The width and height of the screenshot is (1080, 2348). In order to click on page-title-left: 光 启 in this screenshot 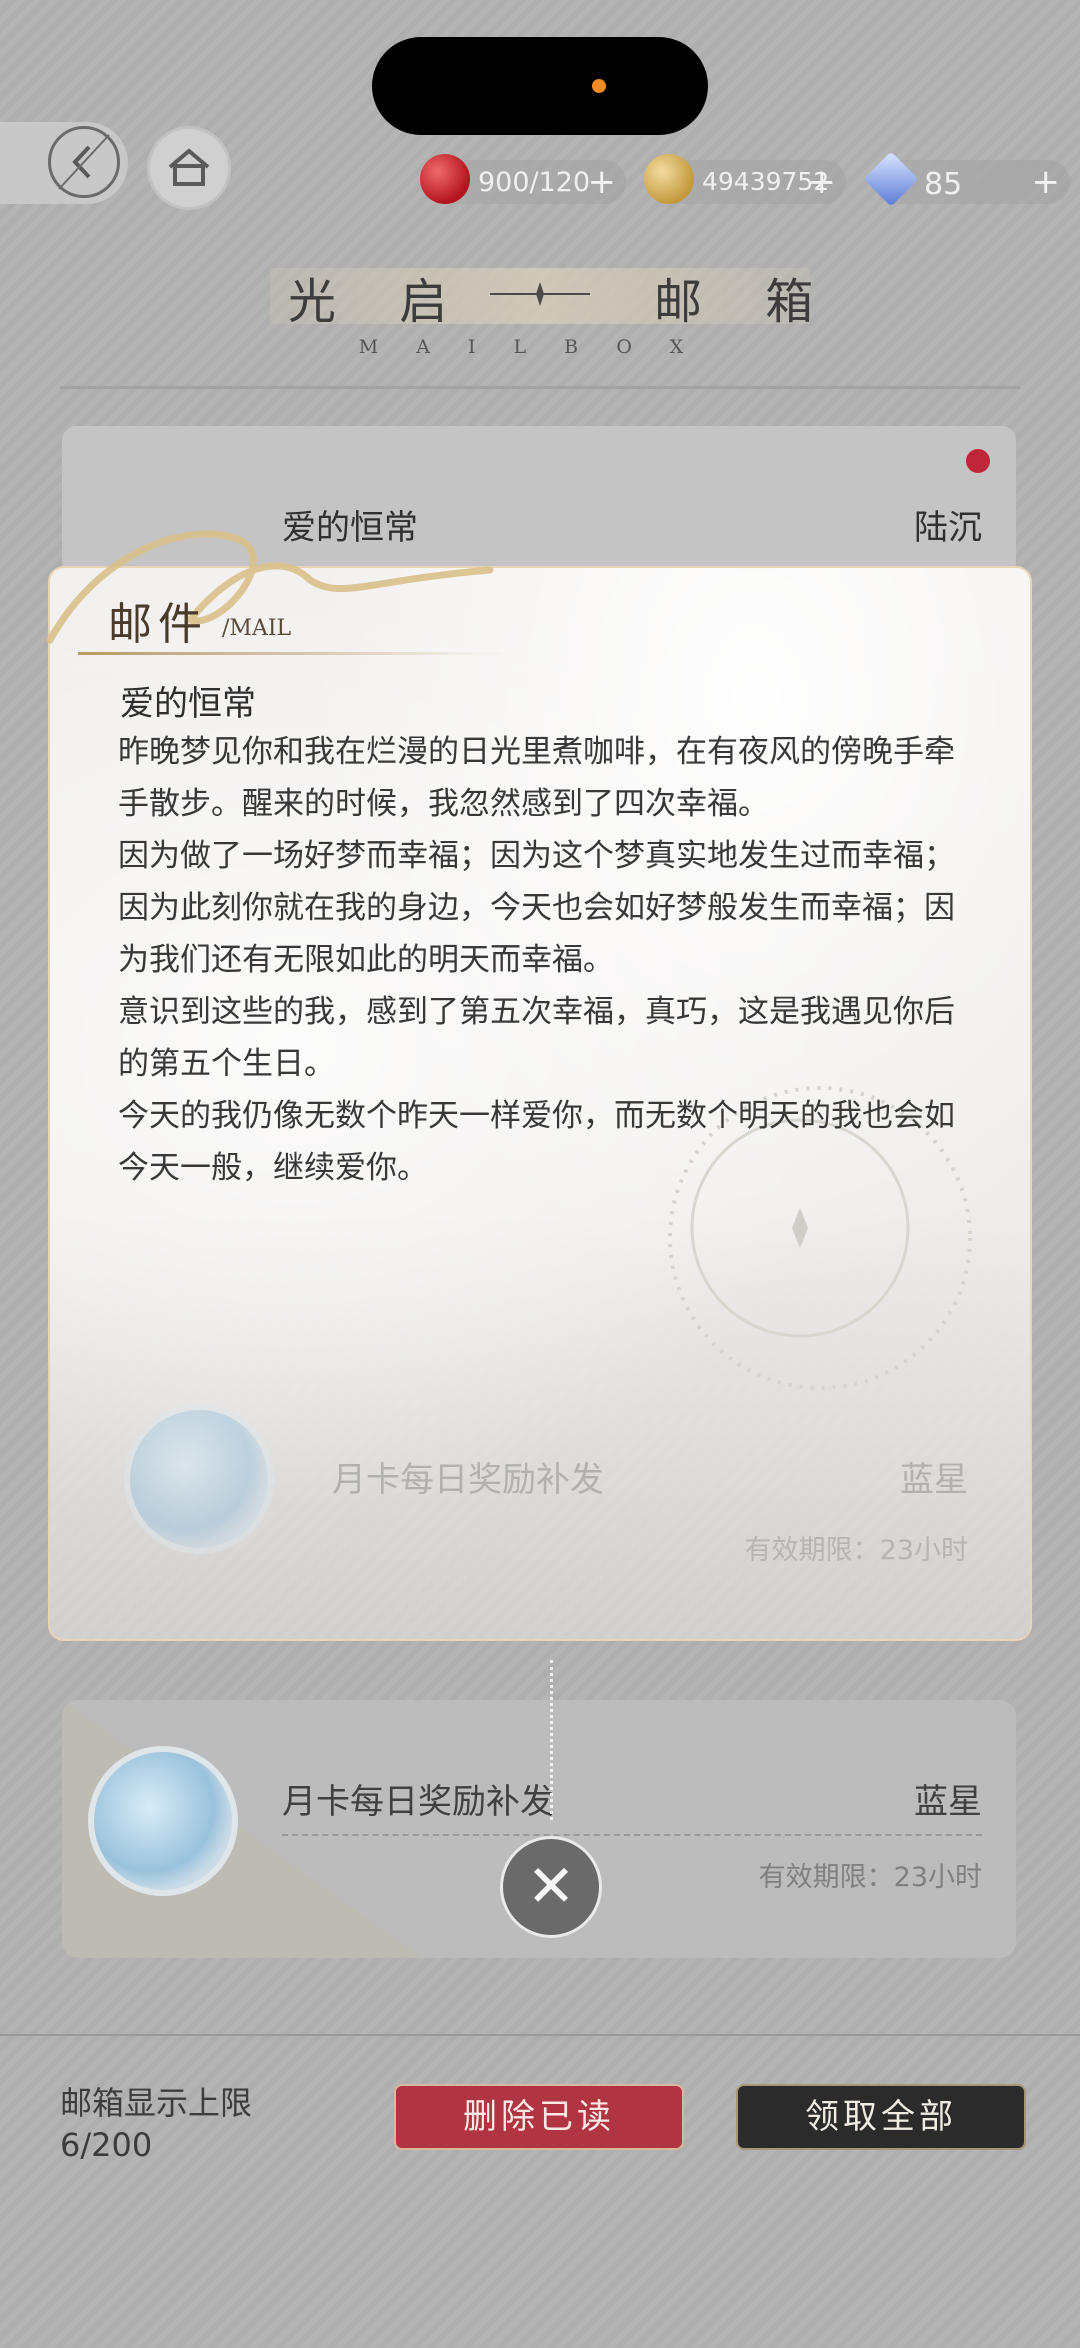, I will do `click(380, 302)`.